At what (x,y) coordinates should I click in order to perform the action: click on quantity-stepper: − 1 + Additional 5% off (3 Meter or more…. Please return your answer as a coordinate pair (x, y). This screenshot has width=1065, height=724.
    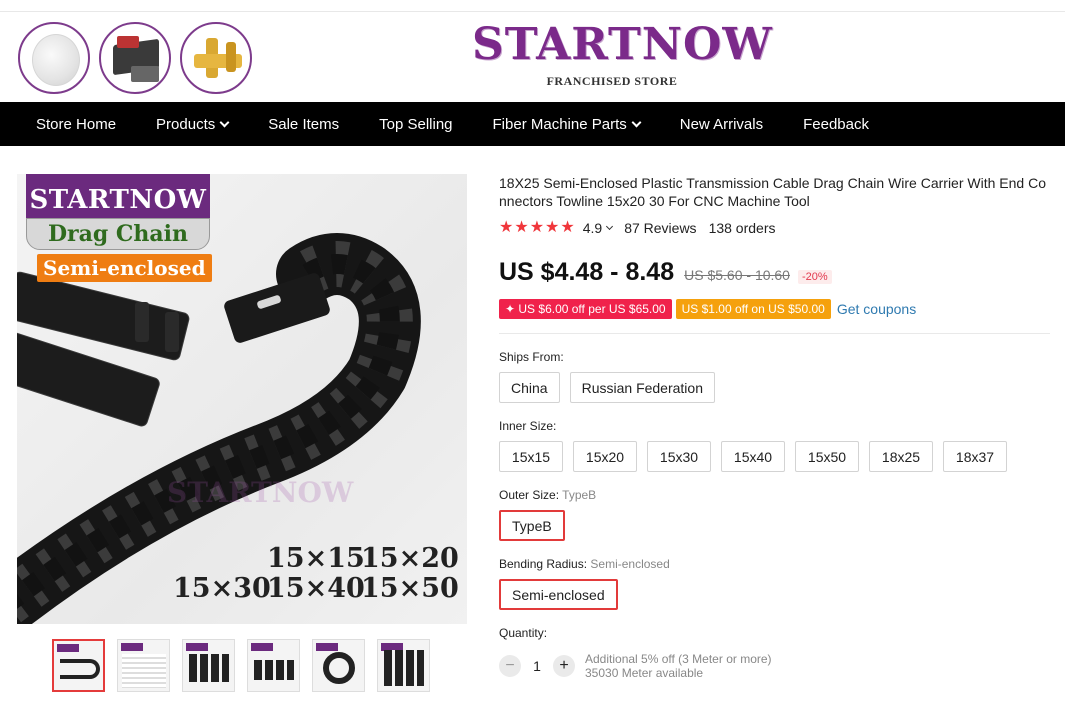
    Looking at the image, I should click on (775, 666).